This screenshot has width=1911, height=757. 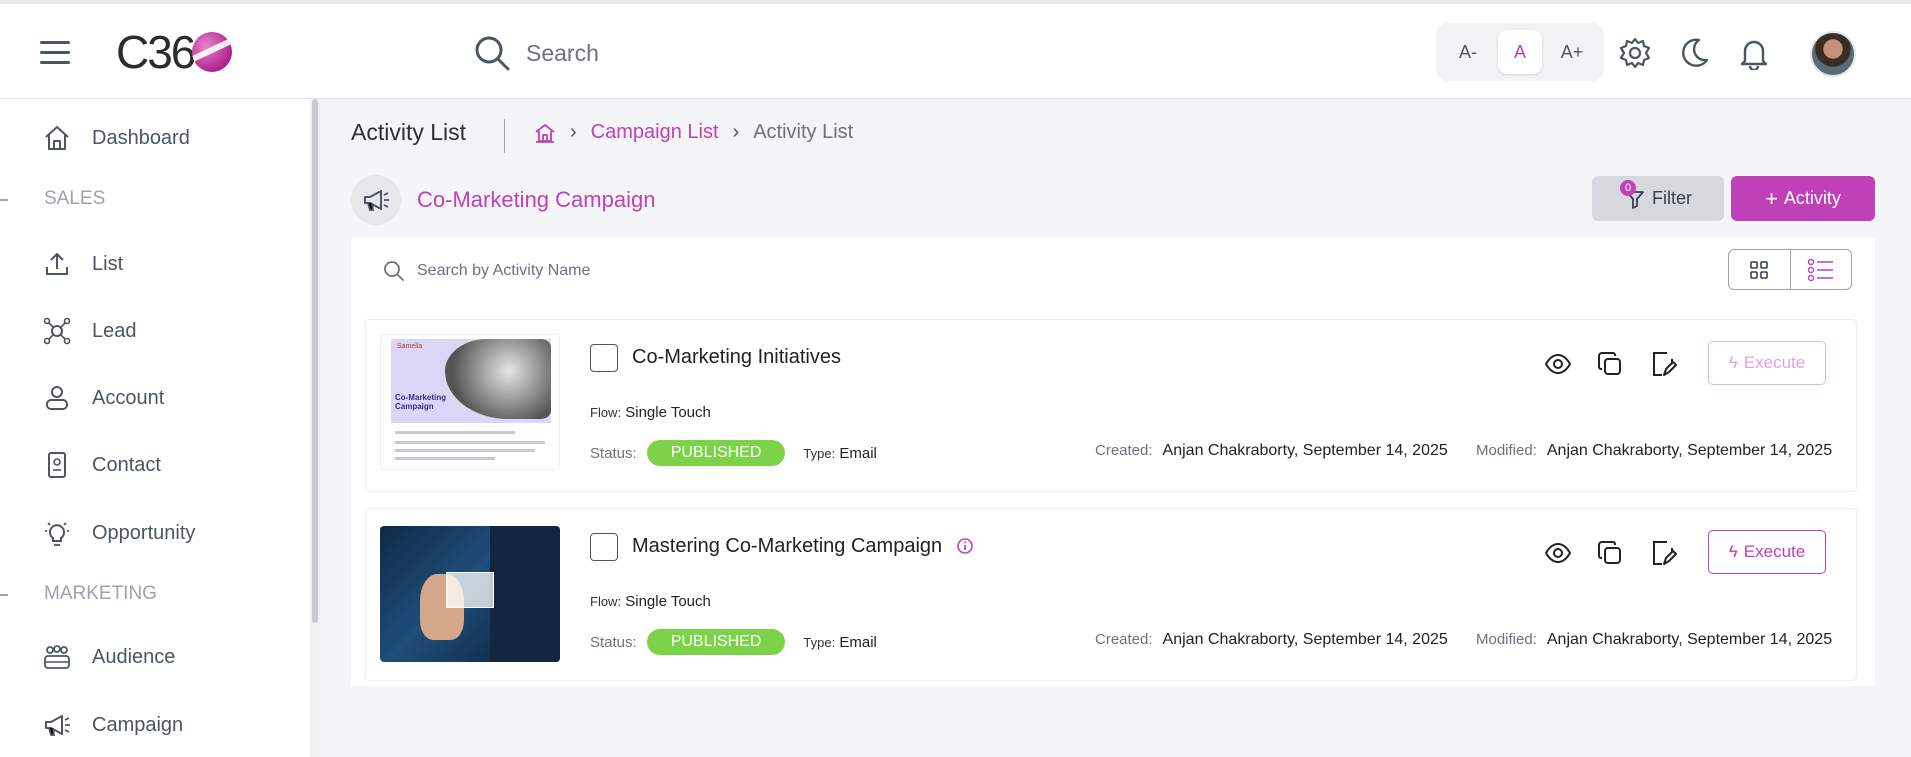 What do you see at coordinates (716, 453) in the screenshot?
I see `status-badge: PUBLISHED` at bounding box center [716, 453].